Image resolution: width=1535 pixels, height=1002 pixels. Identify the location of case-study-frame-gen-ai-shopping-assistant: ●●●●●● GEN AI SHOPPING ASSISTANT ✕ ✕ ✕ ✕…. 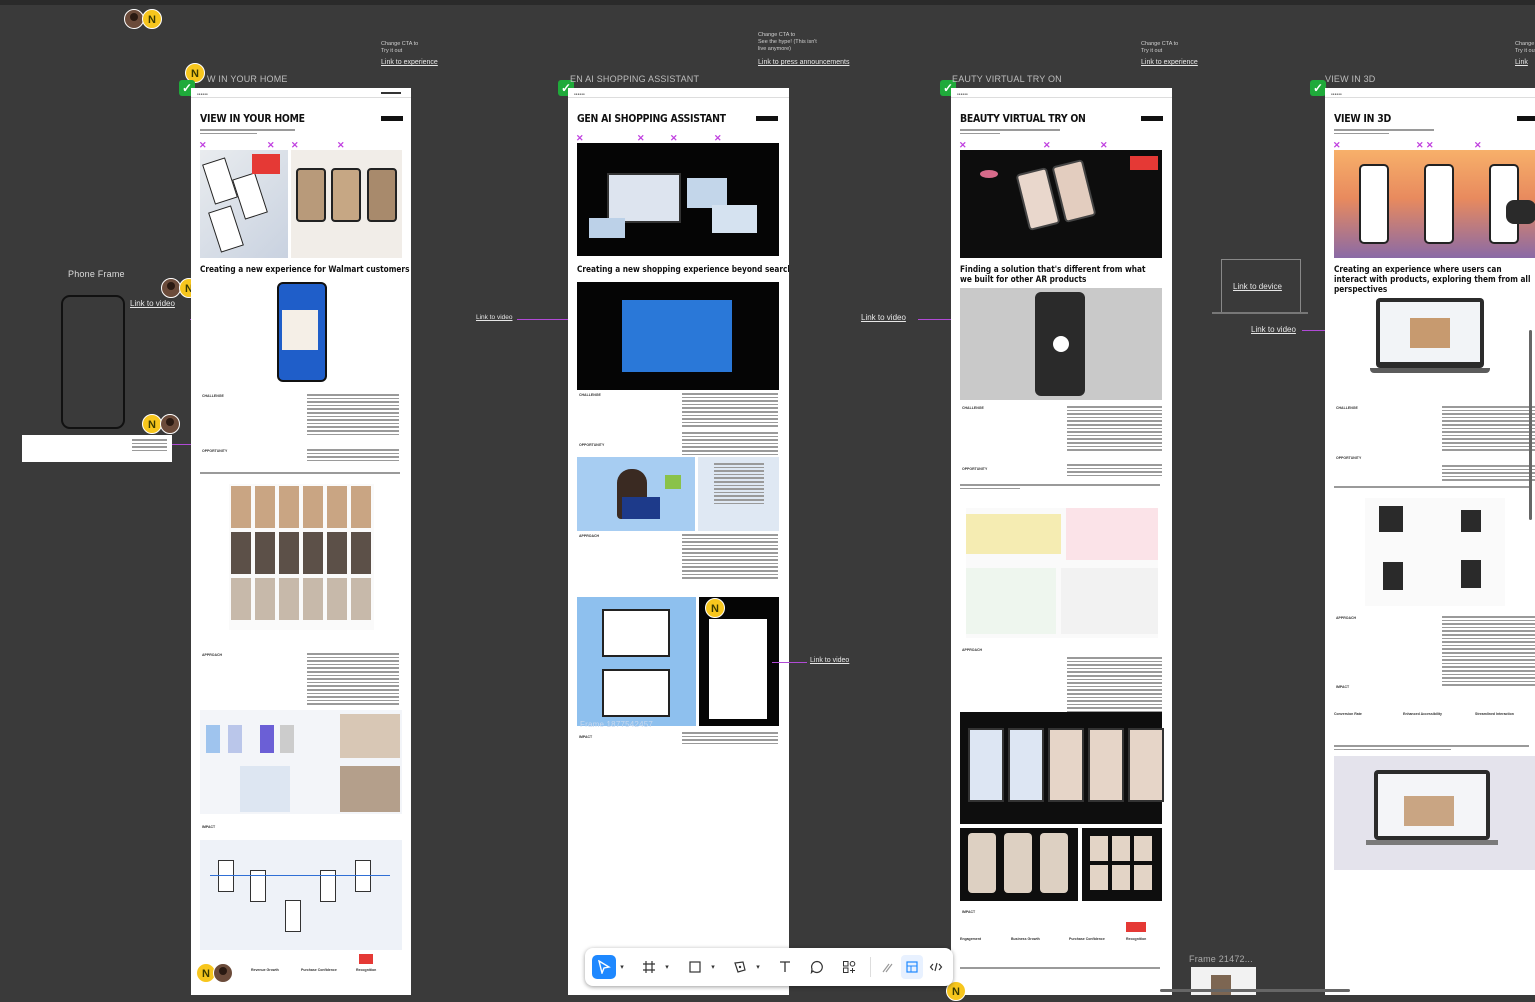
(678, 541).